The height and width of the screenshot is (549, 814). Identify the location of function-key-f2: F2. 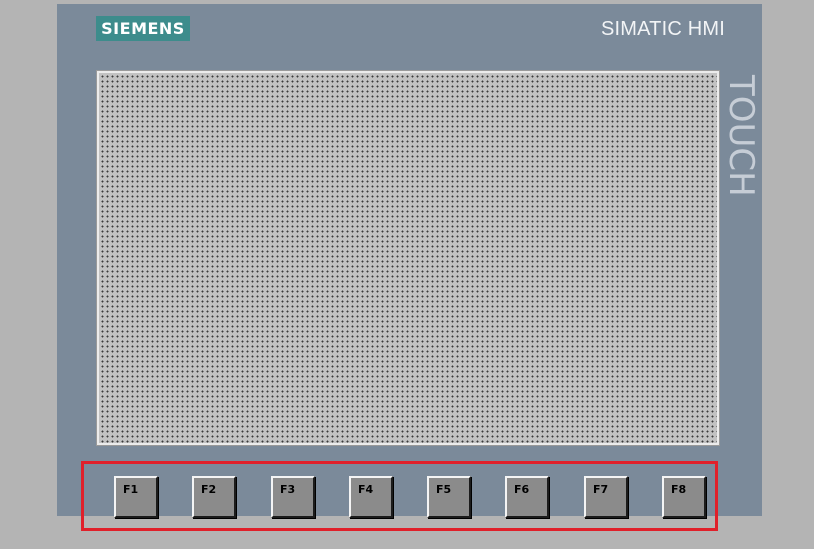
(214, 497).